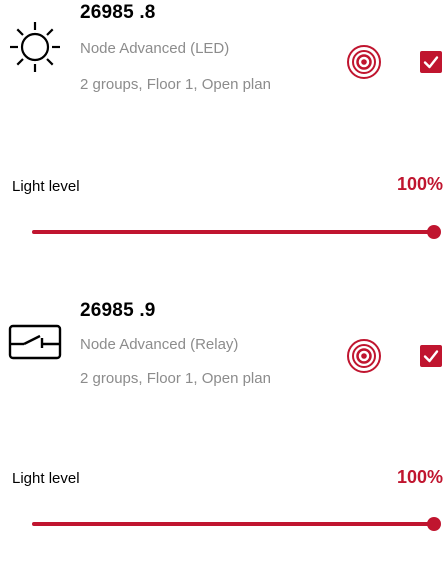 This screenshot has width=447, height=570. What do you see at coordinates (35, 343) in the screenshot?
I see `relay-switch-icon` at bounding box center [35, 343].